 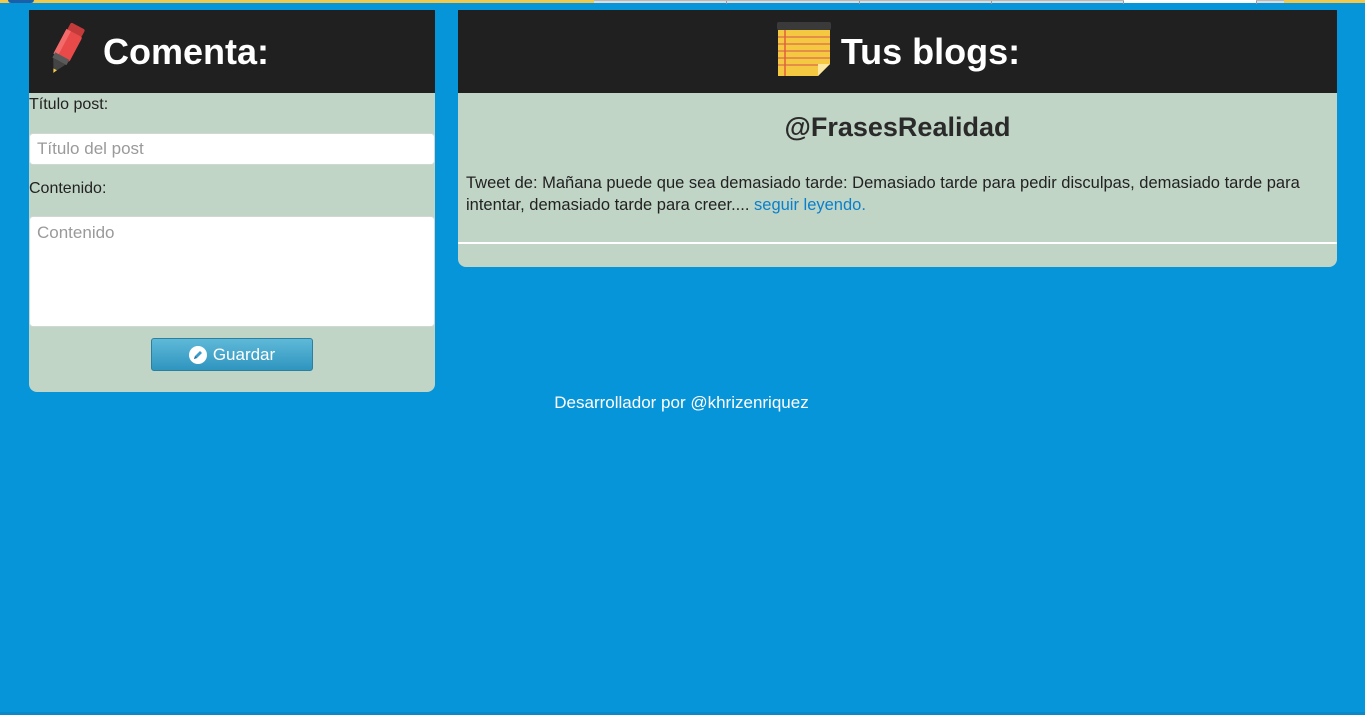 What do you see at coordinates (897, 127) in the screenshot?
I see `blog-author: @FrasesRealidad` at bounding box center [897, 127].